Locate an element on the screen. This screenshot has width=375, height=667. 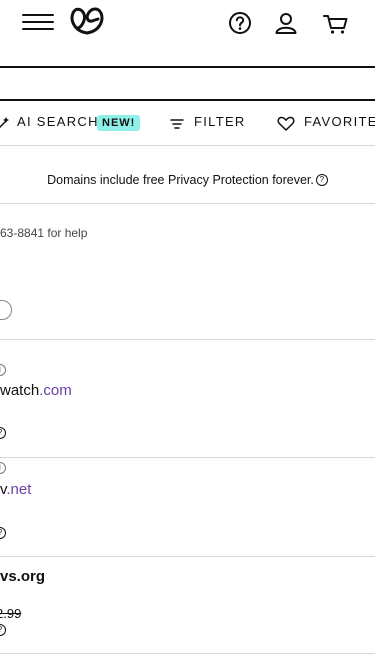
domain-result-name: vs.org is located at coordinates (22, 576).